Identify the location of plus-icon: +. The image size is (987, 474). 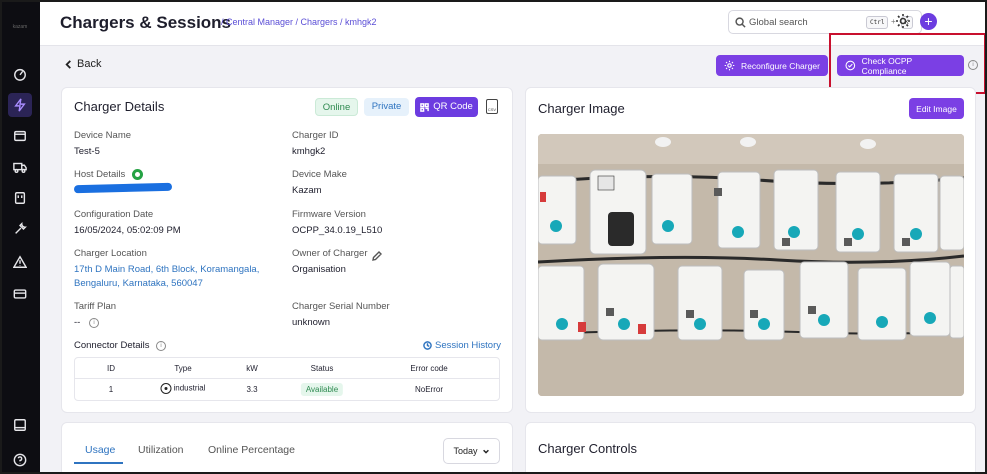
(928, 21).